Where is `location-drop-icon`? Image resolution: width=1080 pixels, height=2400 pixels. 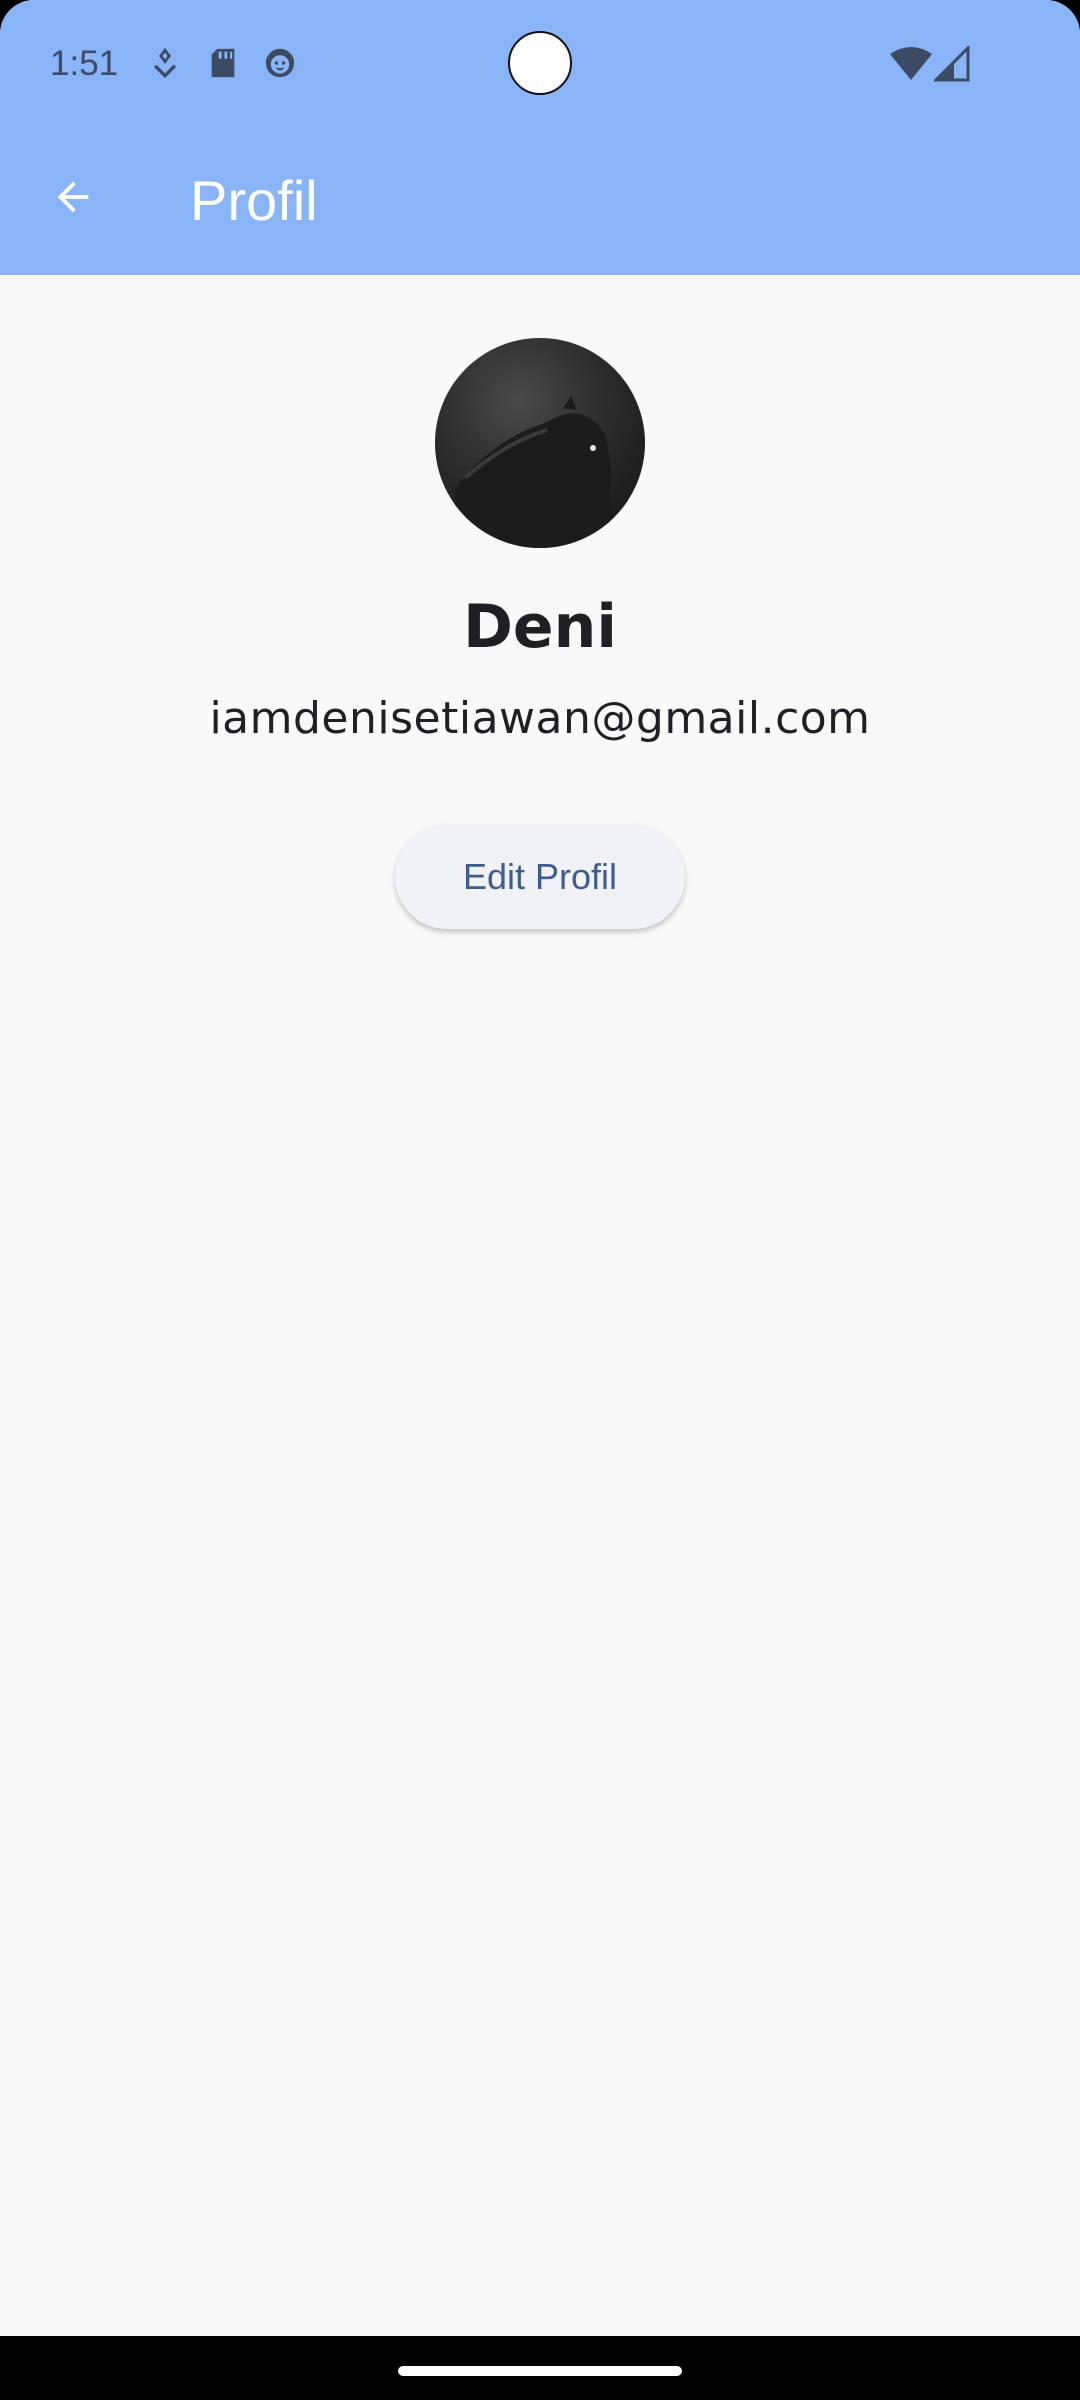 location-drop-icon is located at coordinates (165, 63).